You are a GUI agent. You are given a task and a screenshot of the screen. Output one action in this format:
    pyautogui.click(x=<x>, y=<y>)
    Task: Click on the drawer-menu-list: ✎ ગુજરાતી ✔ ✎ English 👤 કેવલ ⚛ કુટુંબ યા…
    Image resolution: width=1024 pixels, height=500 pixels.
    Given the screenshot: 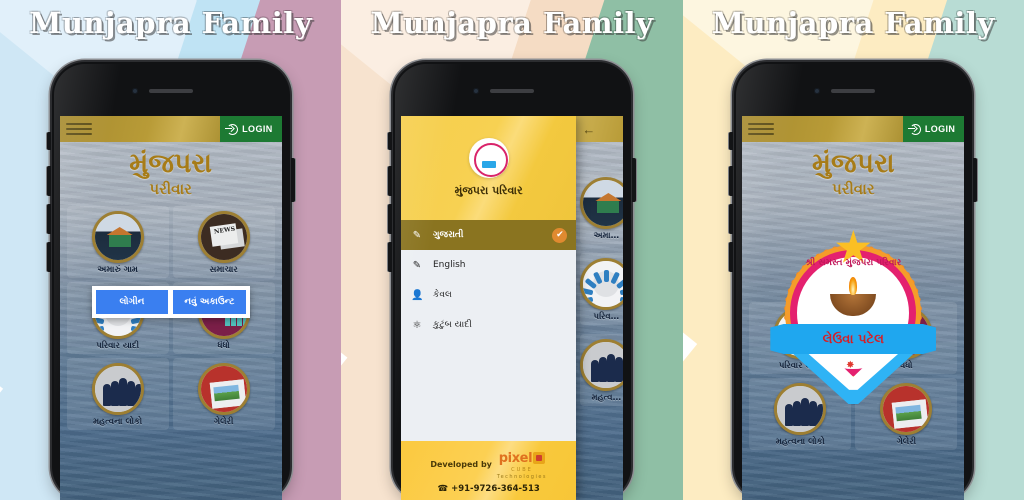 What is the action you would take?
    pyautogui.click(x=488, y=330)
    